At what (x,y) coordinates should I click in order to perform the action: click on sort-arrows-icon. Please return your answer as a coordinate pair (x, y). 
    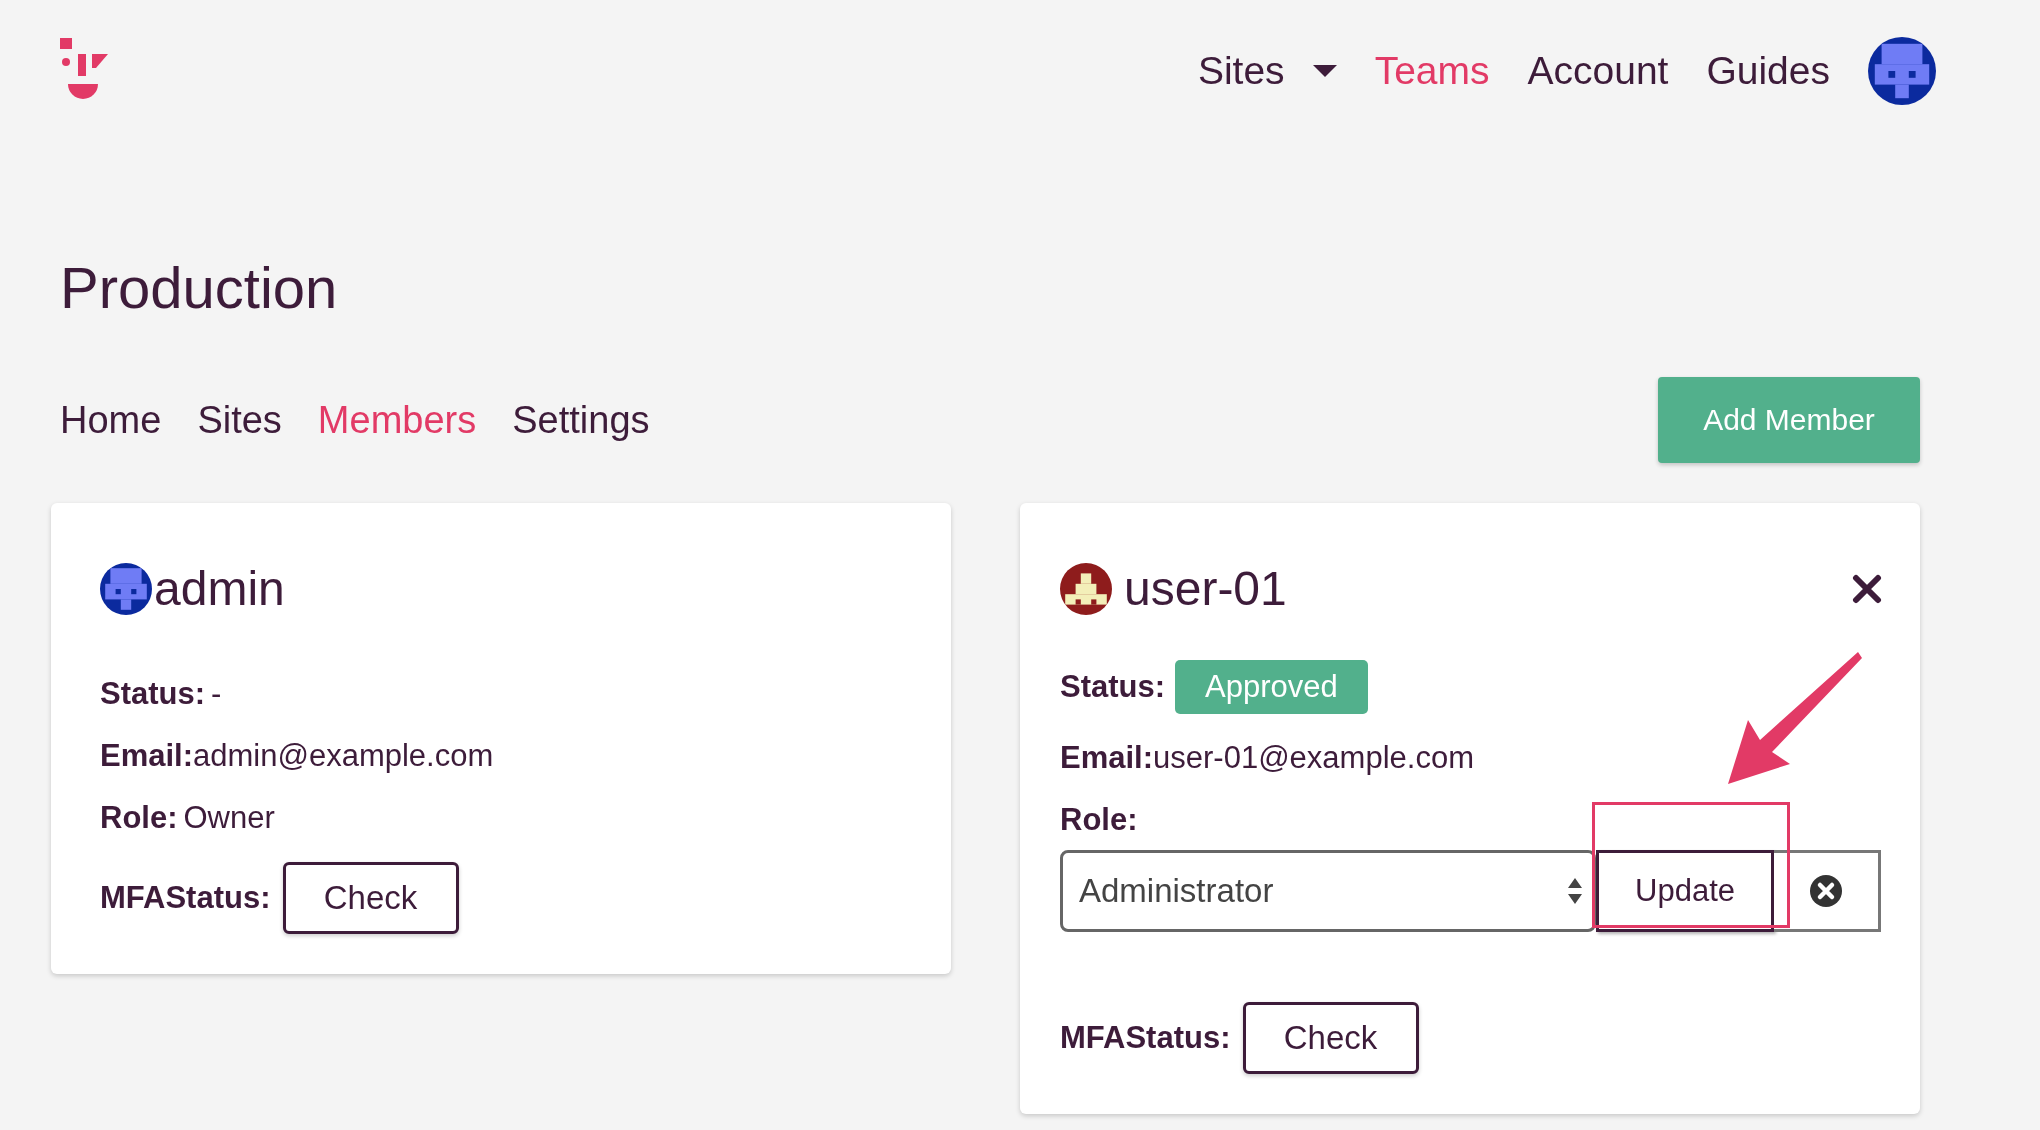
    Looking at the image, I should click on (1575, 891).